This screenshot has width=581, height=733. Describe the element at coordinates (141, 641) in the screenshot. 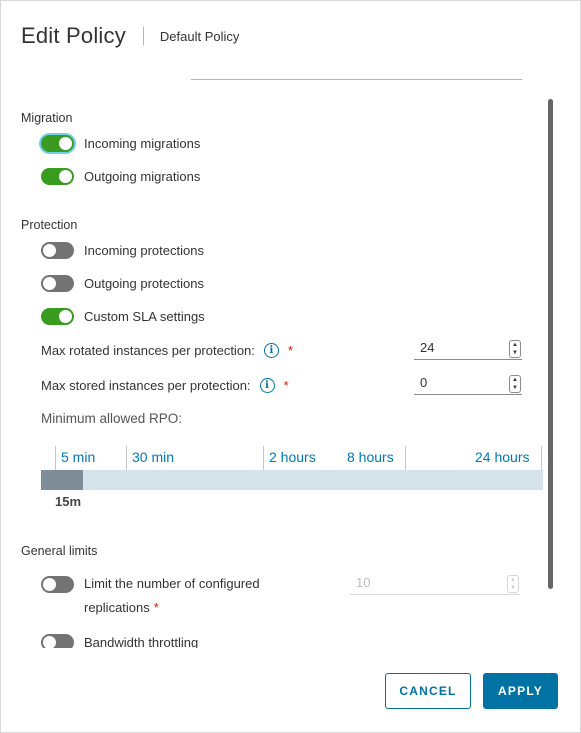

I see `bandwidth-throttling-label: Bandwidth throttling` at that location.